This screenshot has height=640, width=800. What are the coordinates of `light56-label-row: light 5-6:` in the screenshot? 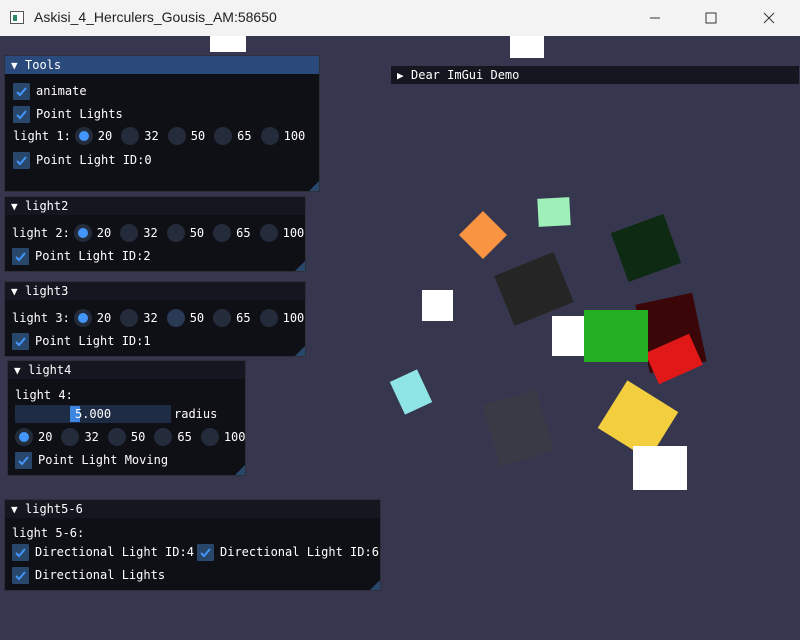 It's located at (48, 533).